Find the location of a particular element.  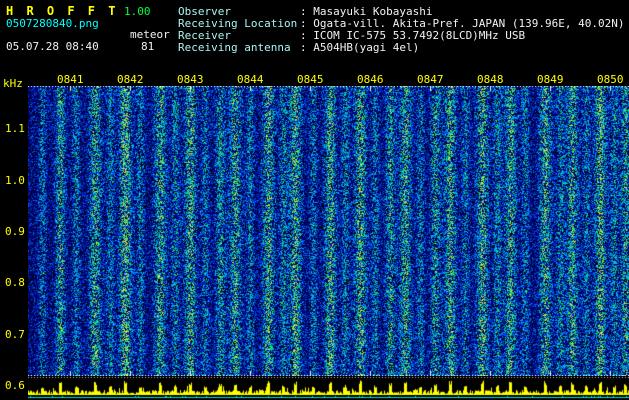

datetime-label: 05.07.28 08:40 is located at coordinates (52, 46).